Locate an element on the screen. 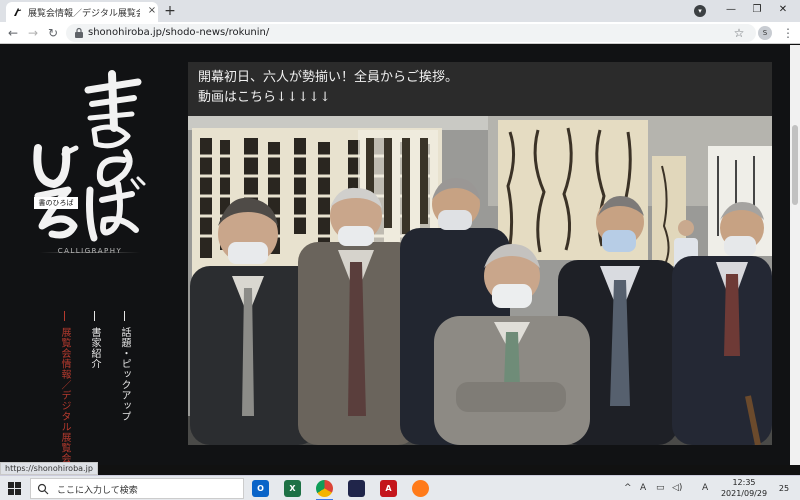  site-favicon-icon is located at coordinates (18, 12).